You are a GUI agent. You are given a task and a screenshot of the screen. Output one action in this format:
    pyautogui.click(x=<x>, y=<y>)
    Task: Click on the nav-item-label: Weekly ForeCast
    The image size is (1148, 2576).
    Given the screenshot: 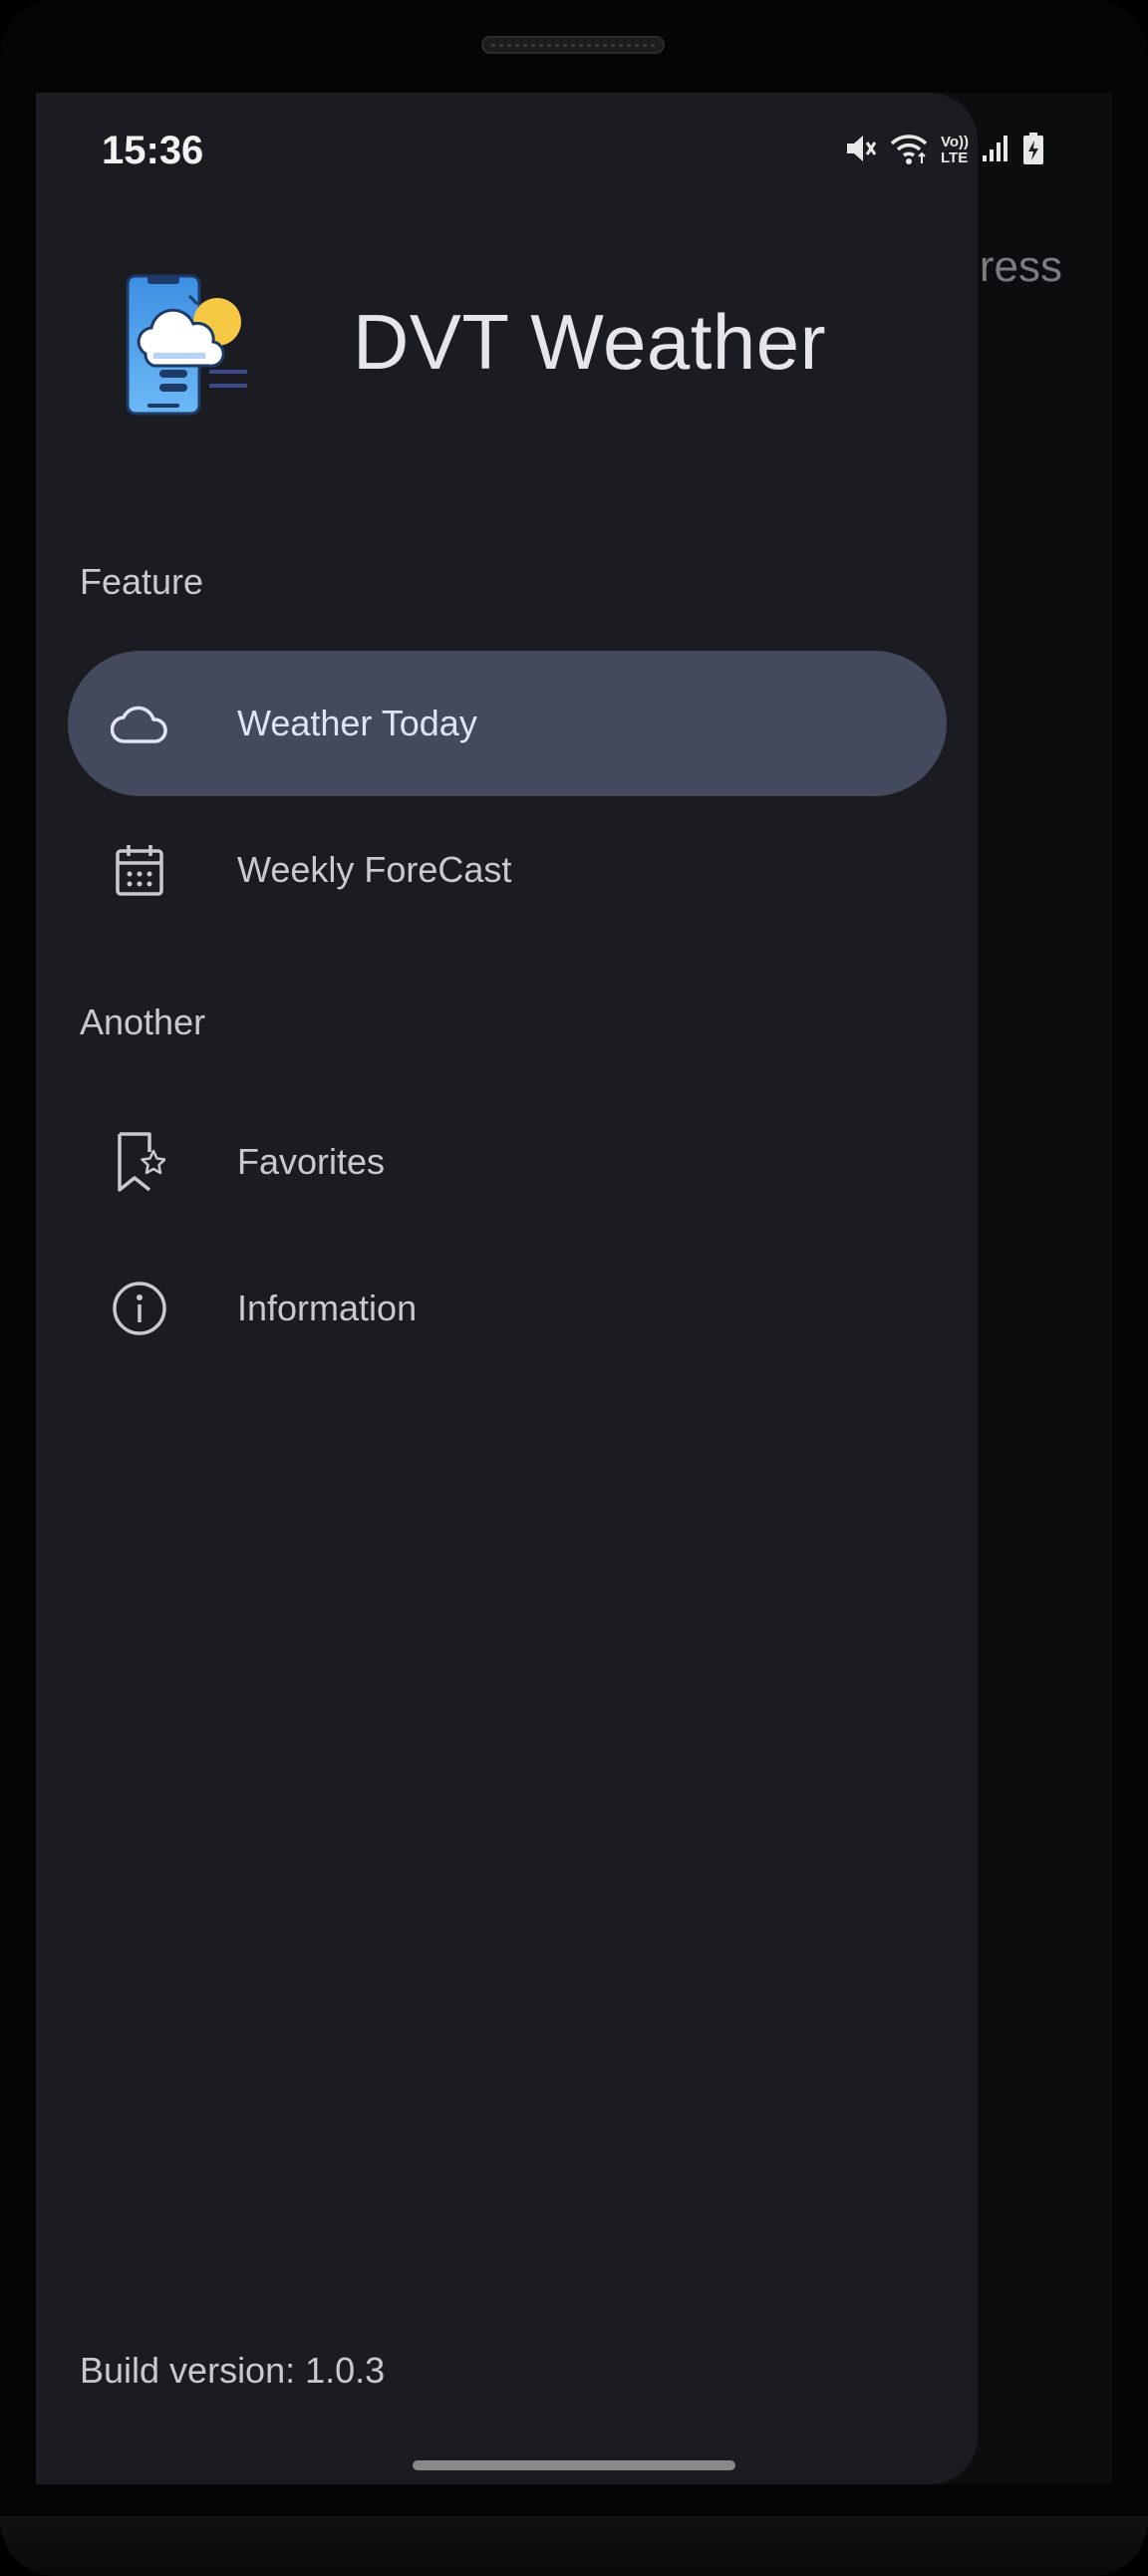 What is the action you would take?
    pyautogui.click(x=374, y=869)
    